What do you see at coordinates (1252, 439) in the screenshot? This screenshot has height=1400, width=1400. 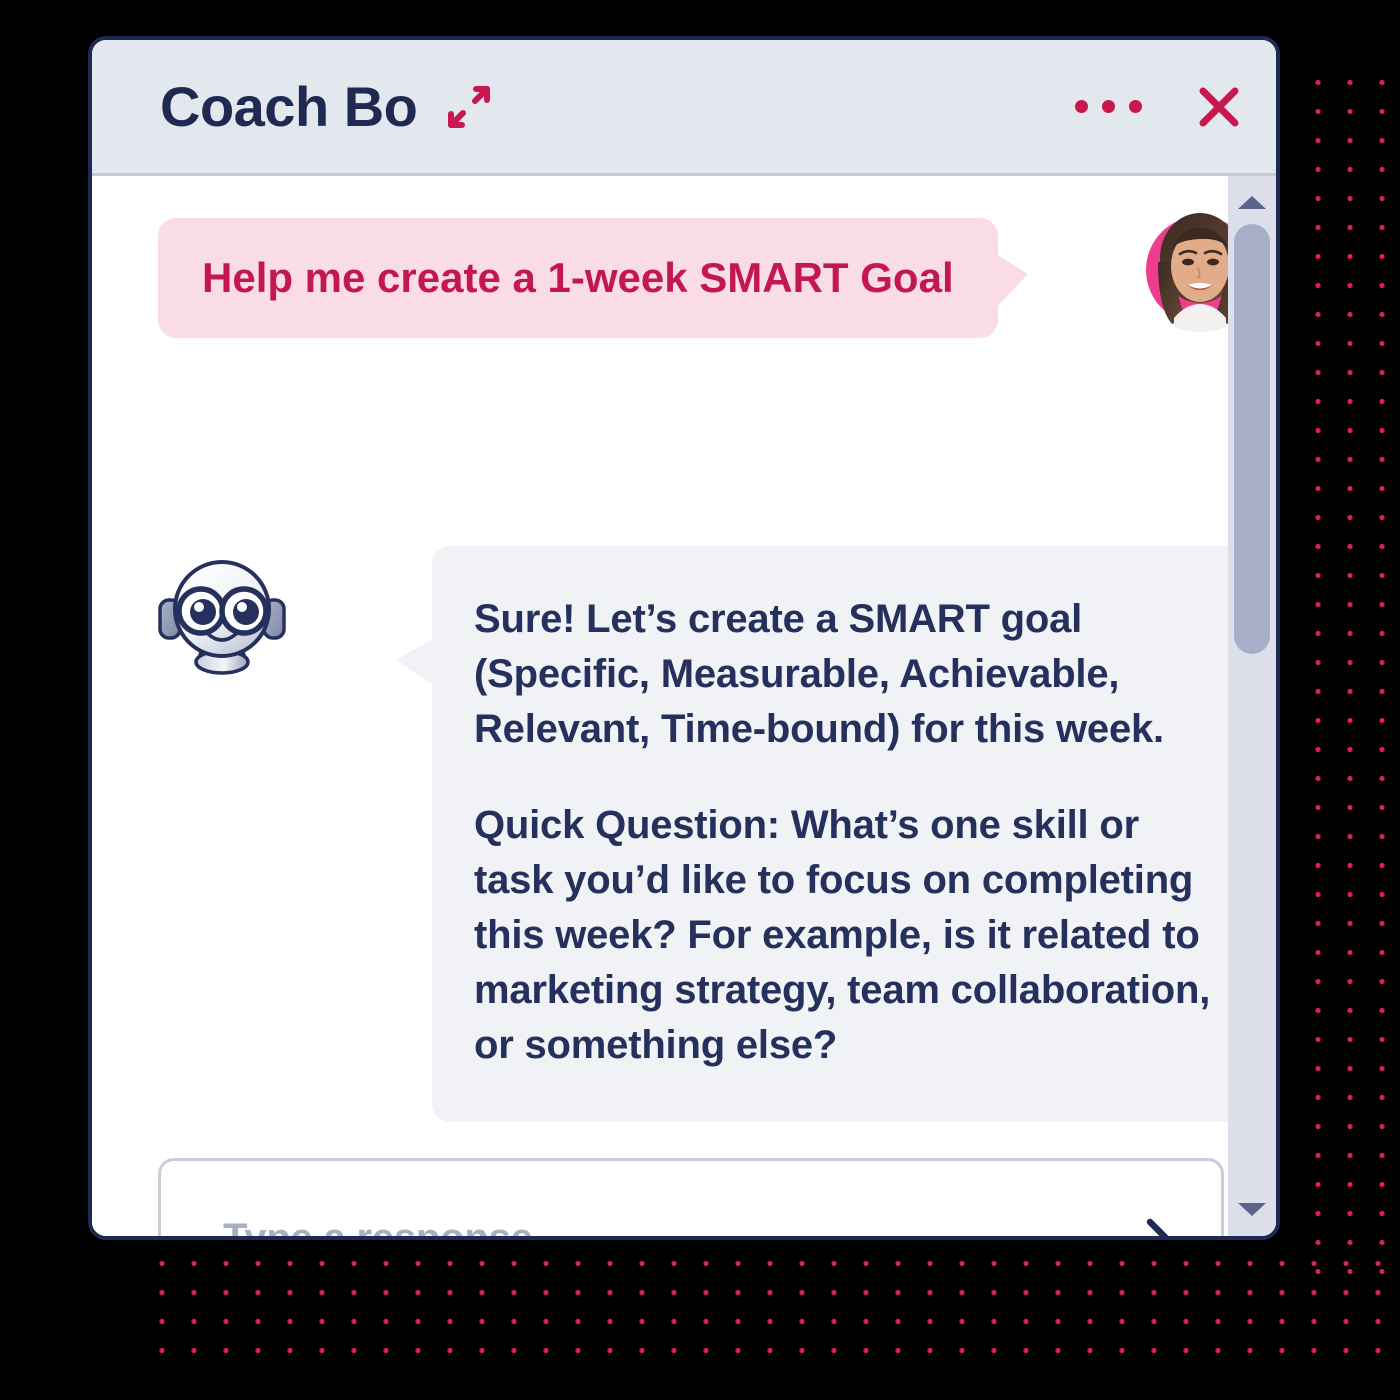 I see `scrollbar-thumb` at bounding box center [1252, 439].